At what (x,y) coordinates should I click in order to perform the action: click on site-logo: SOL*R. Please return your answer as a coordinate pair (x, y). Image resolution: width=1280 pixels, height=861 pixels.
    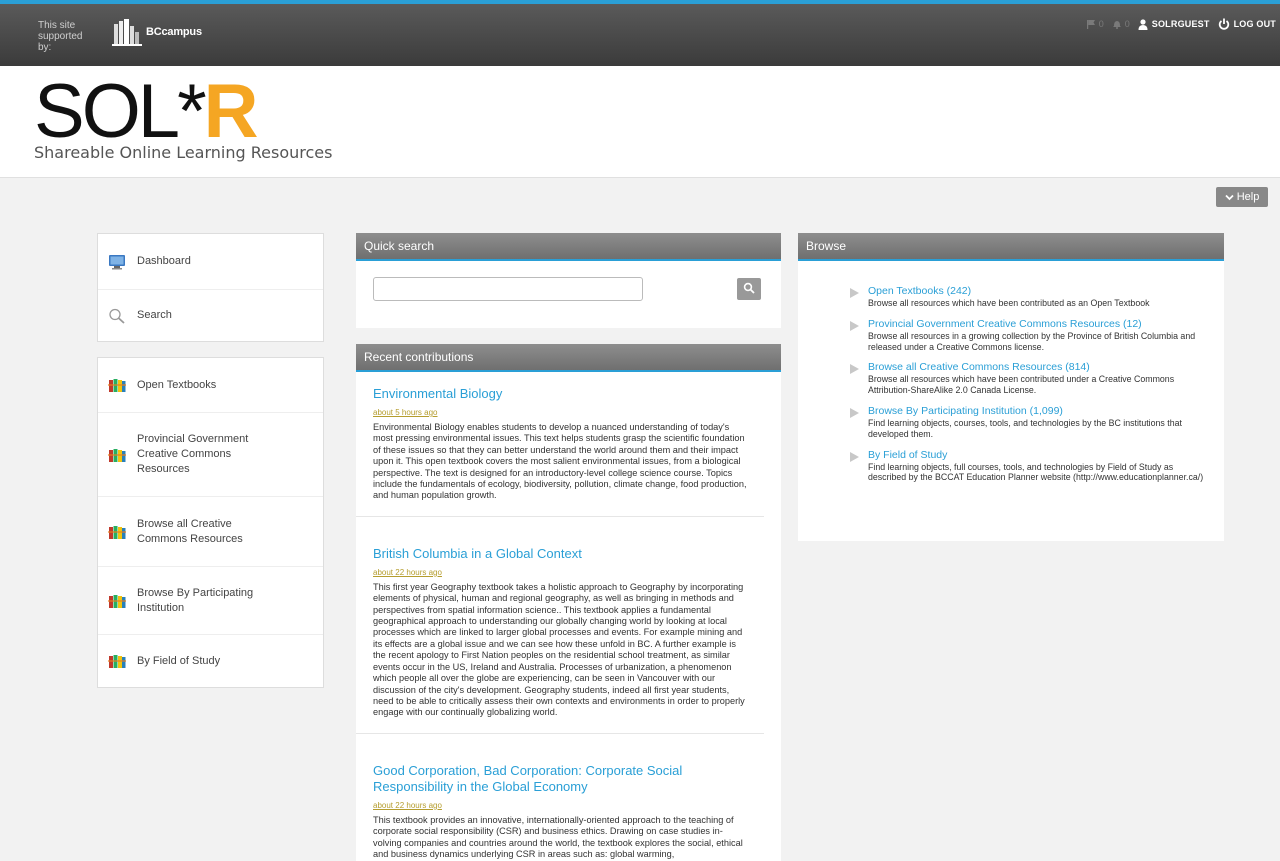
    Looking at the image, I should click on (146, 112).